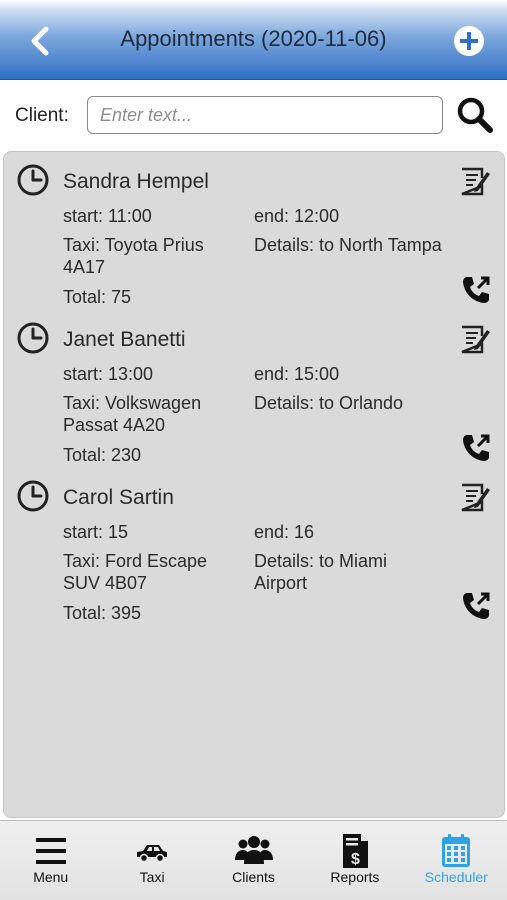 Image resolution: width=507 pixels, height=900 pixels. Describe the element at coordinates (107, 216) in the screenshot. I see `start-time: start: 11:00` at that location.